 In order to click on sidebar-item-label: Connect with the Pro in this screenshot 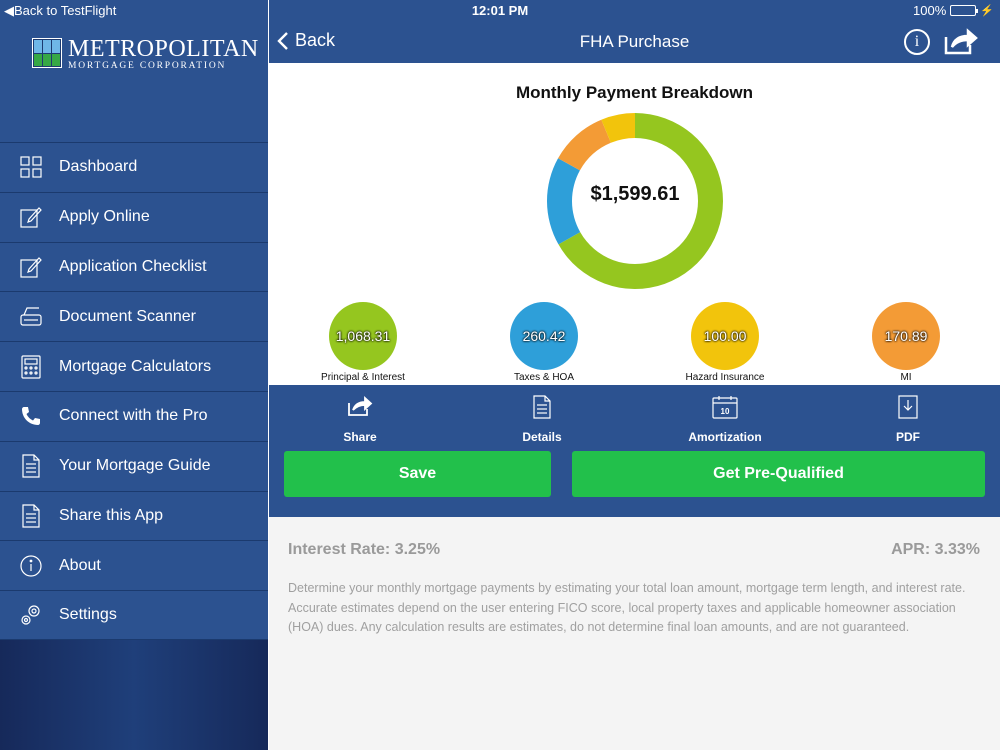, I will do `click(133, 416)`.